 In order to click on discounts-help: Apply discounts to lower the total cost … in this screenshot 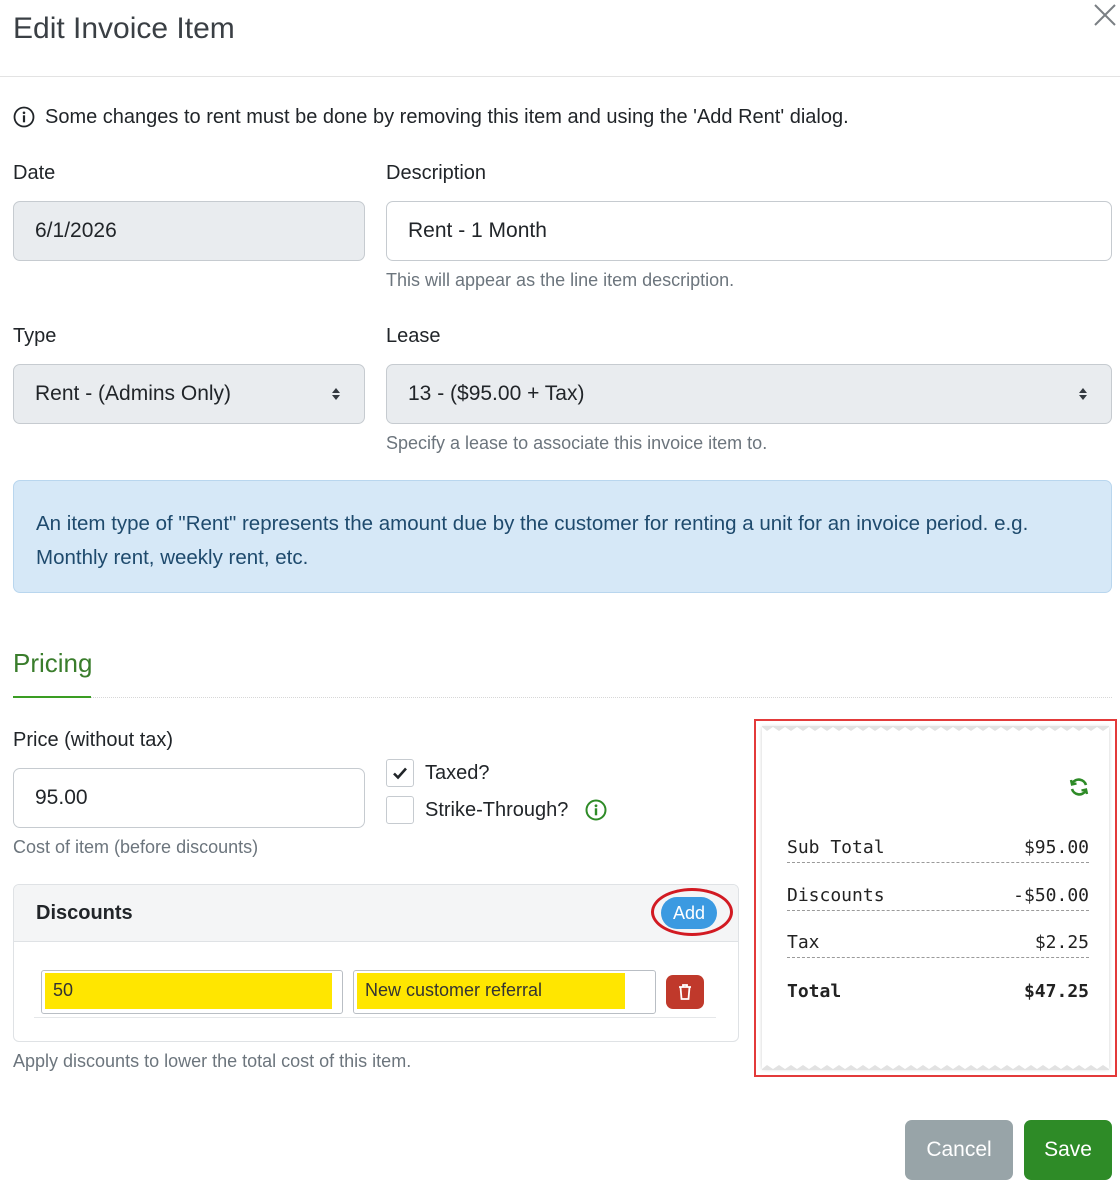, I will do `click(212, 1061)`.